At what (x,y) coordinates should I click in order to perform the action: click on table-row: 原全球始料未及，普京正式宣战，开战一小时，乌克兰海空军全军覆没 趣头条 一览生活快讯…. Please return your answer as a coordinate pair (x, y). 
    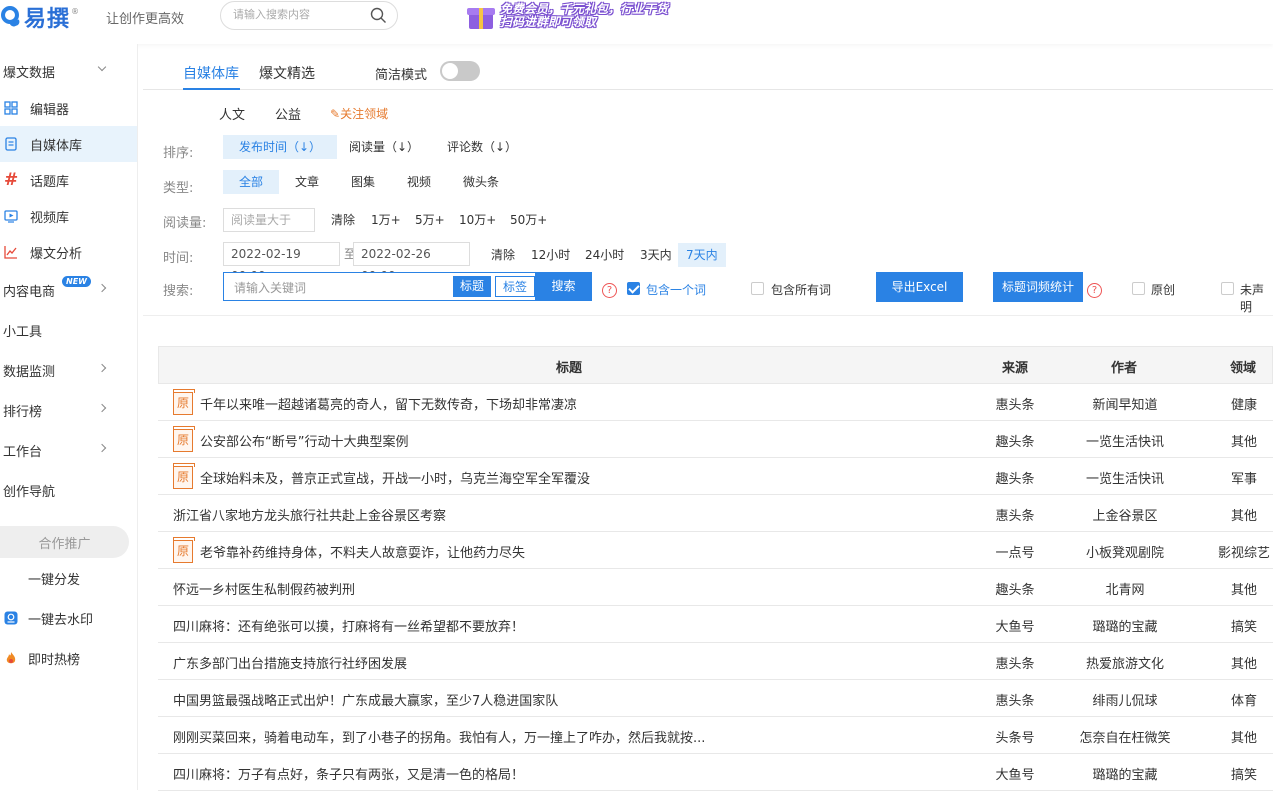
    Looking at the image, I should click on (715, 476).